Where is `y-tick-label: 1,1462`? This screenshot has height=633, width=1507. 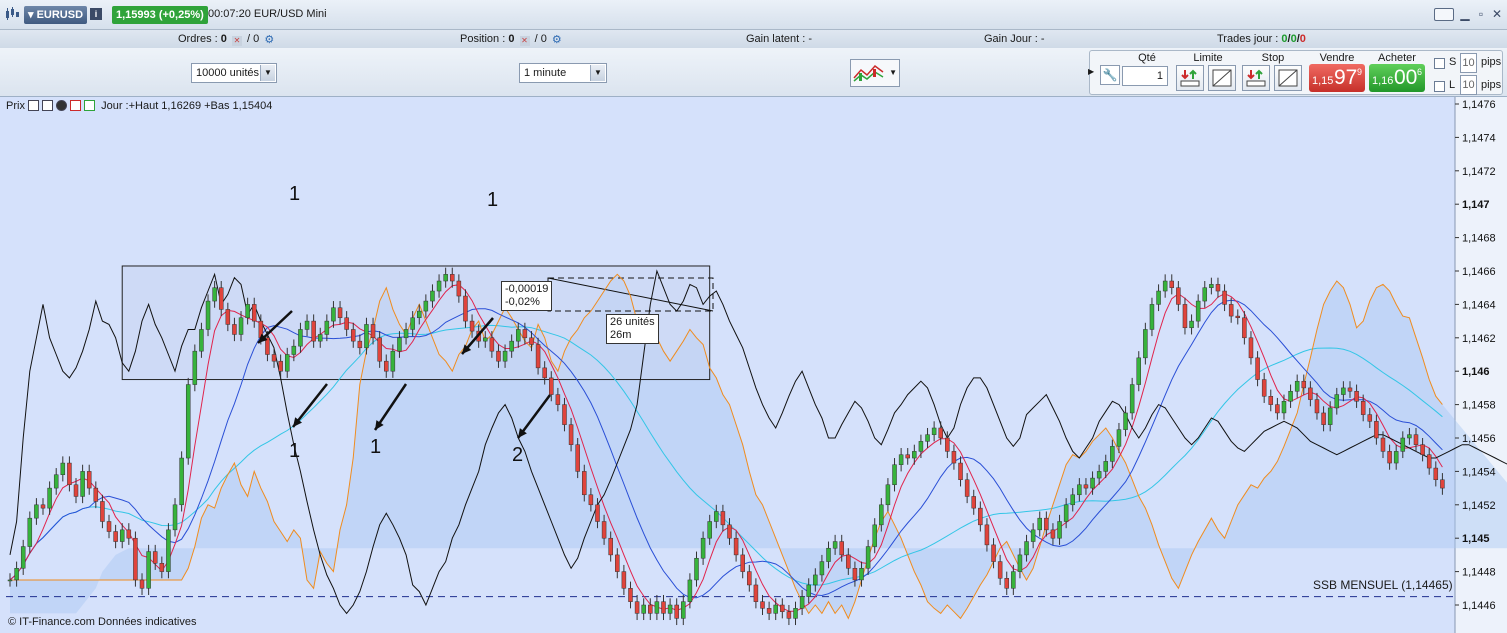 y-tick-label: 1,1462 is located at coordinates (1479, 339).